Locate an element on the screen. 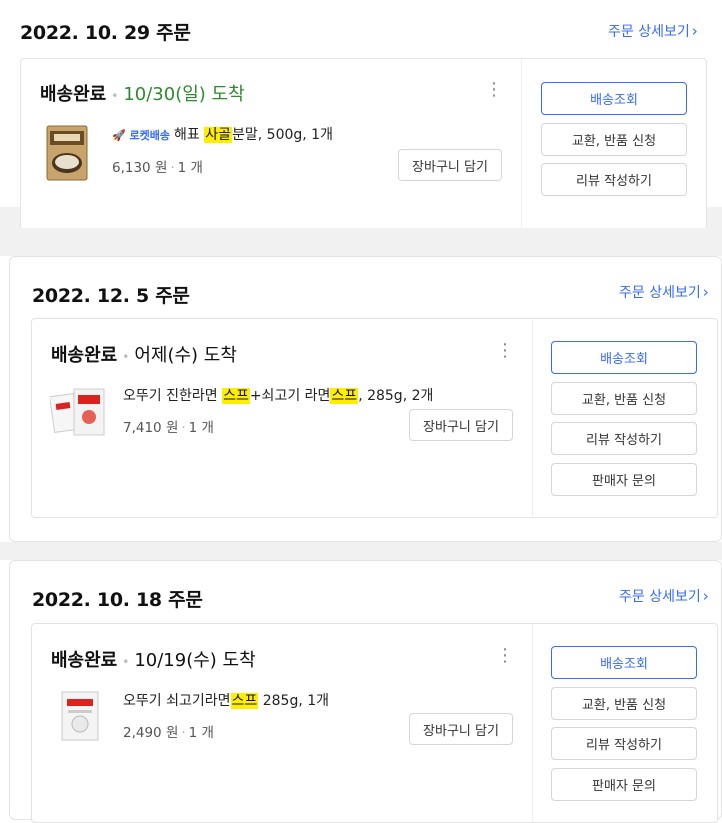 The width and height of the screenshot is (722, 823). product-price: 2,490 원 · 1 개 is located at coordinates (168, 733).